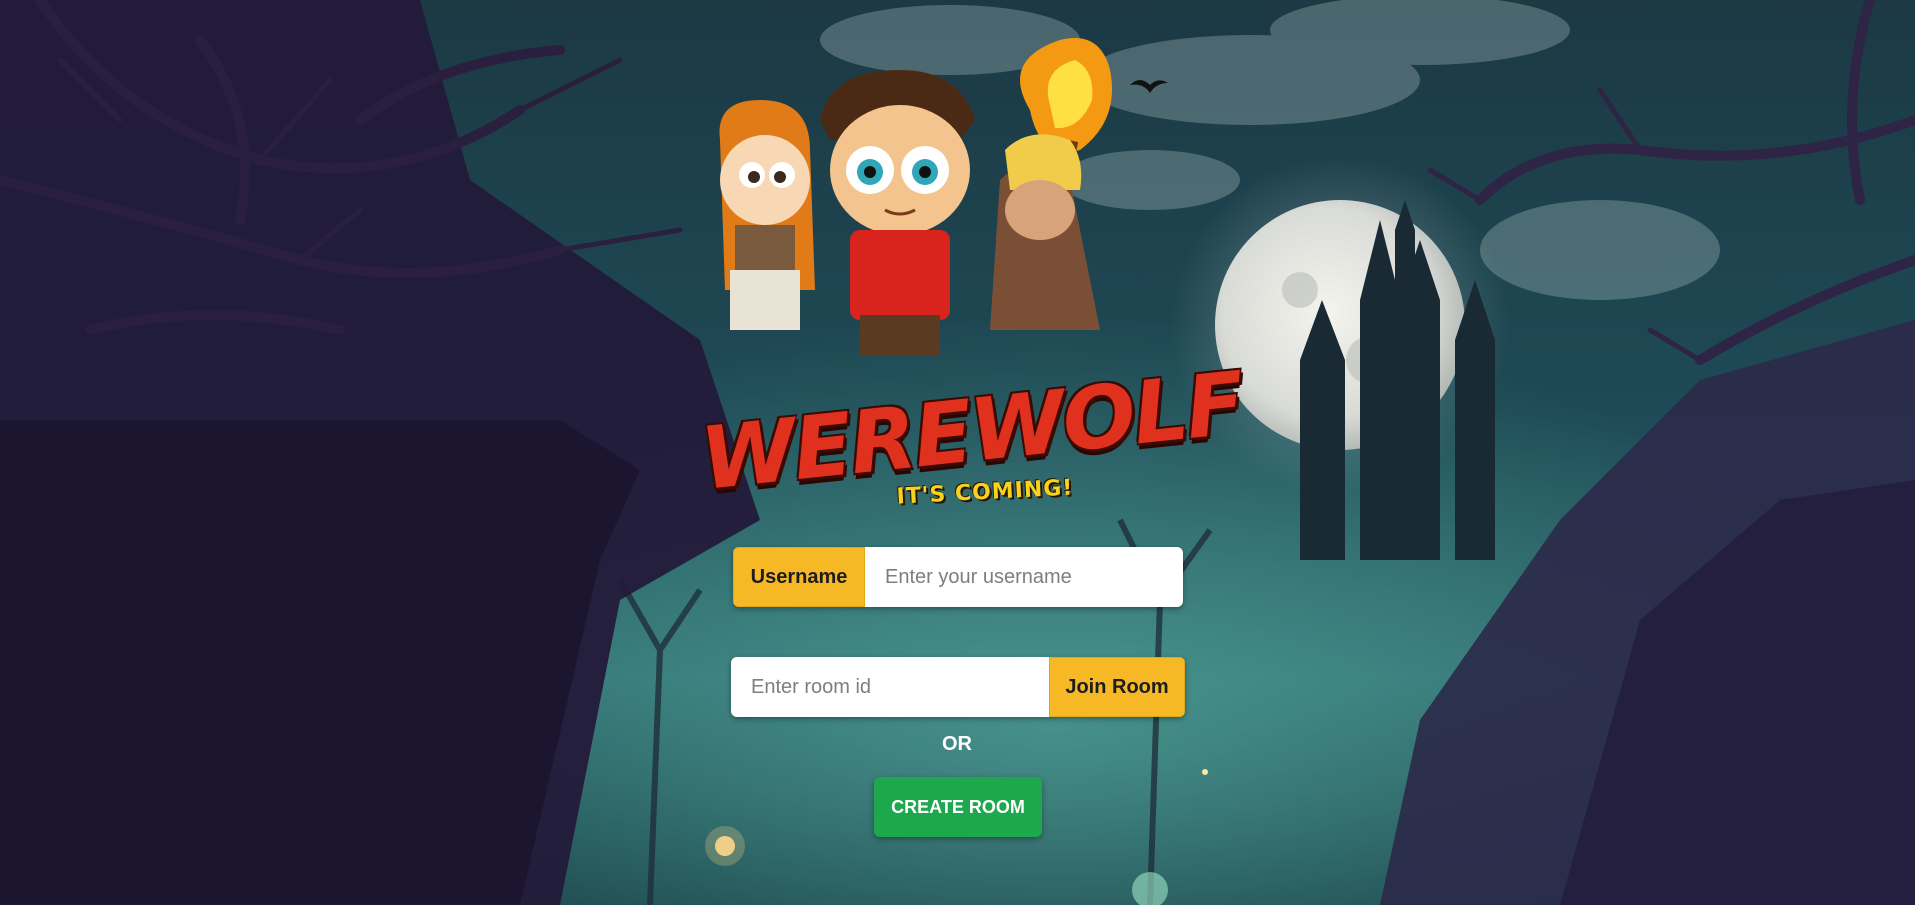 The image size is (1915, 905). I want to click on username-input-group: Username, so click(958, 577).